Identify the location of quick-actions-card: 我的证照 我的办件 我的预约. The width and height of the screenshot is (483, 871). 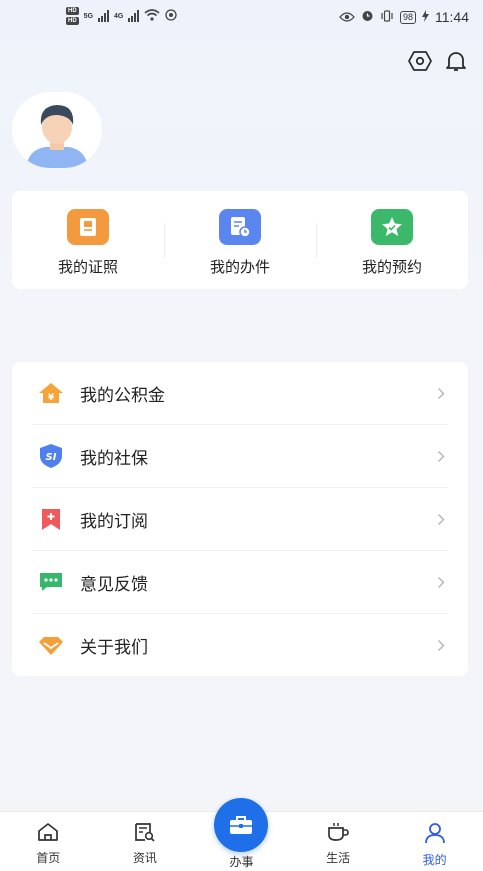
(240, 240).